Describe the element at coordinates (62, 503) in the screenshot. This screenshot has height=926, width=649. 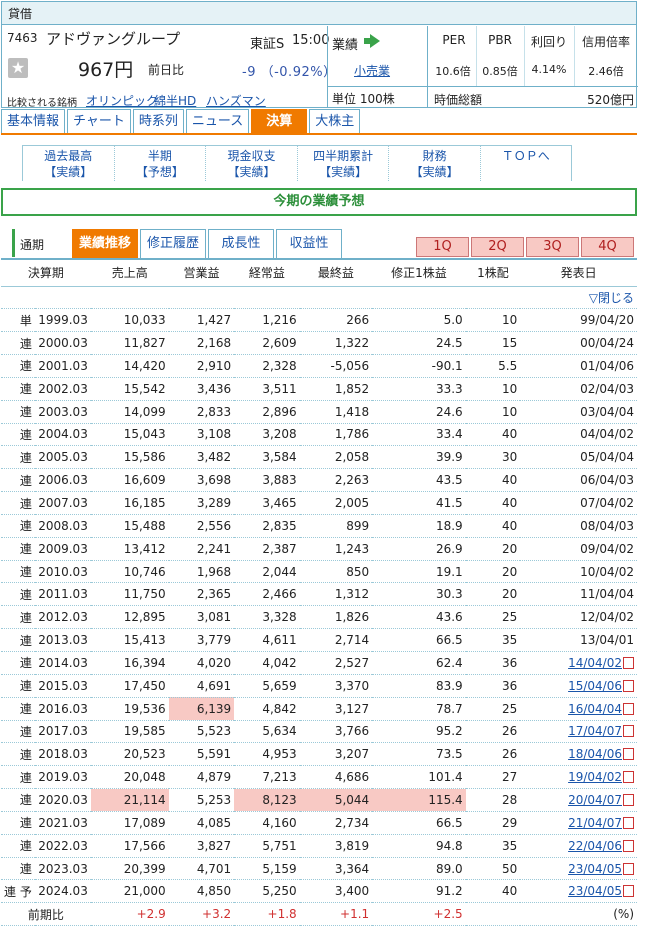
I see `cell-period: 2007.03` at that location.